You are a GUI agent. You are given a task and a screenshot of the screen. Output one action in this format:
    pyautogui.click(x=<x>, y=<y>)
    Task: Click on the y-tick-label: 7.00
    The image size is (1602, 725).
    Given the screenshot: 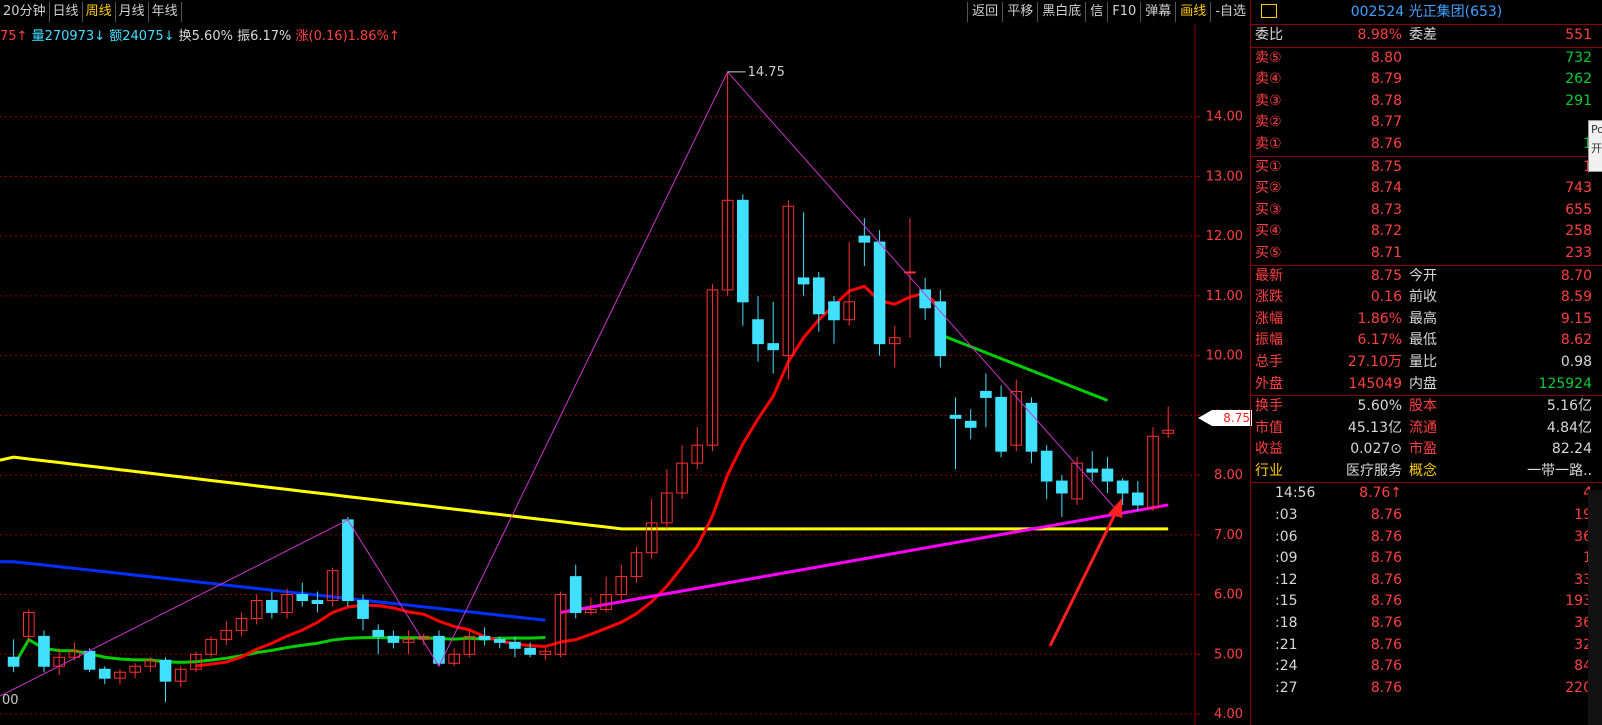 What is the action you would take?
    pyautogui.click(x=1228, y=535)
    